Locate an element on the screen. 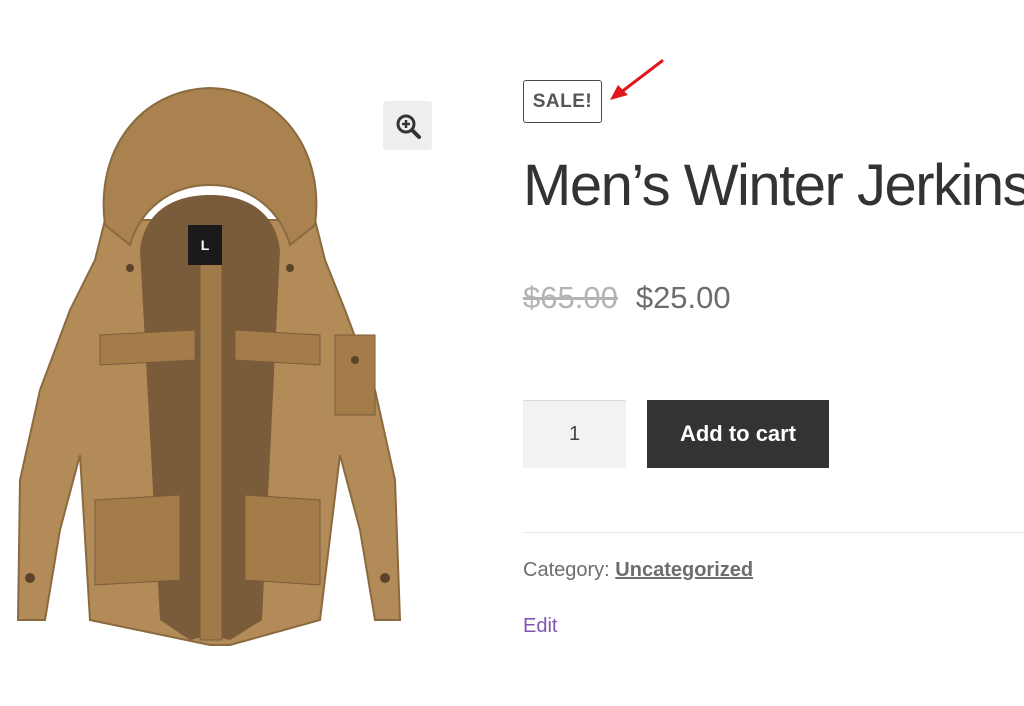 This screenshot has width=1024, height=706. regular-price: $65.00 is located at coordinates (570, 297).